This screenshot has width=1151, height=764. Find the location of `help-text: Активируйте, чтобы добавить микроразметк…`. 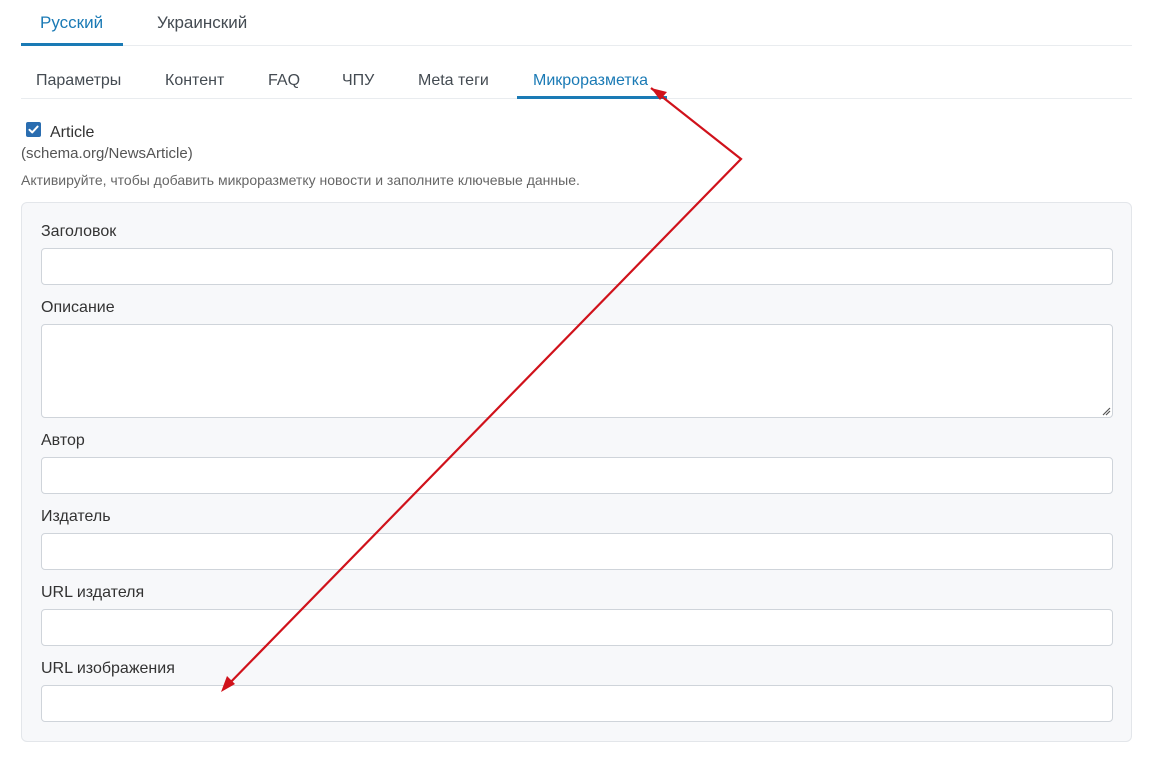

help-text: Активируйте, чтобы добавить микроразметк… is located at coordinates (300, 180).